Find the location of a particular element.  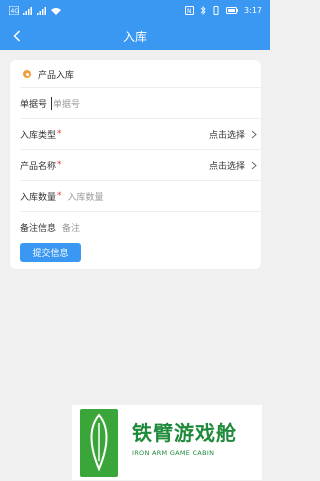

product-name-picker: 点击选择 is located at coordinates (233, 165).